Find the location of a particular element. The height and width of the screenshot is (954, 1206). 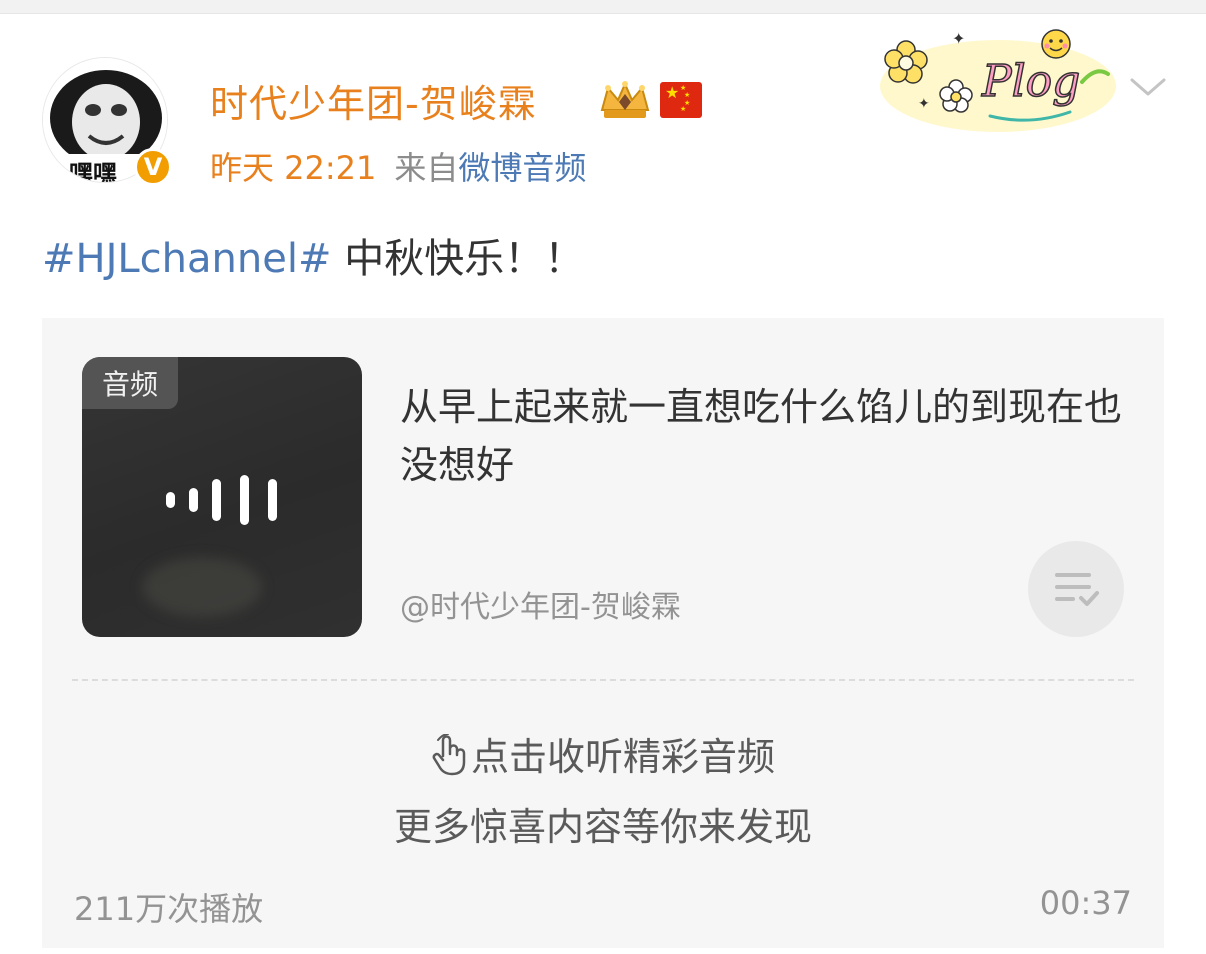

cover-smoke is located at coordinates (202, 587).